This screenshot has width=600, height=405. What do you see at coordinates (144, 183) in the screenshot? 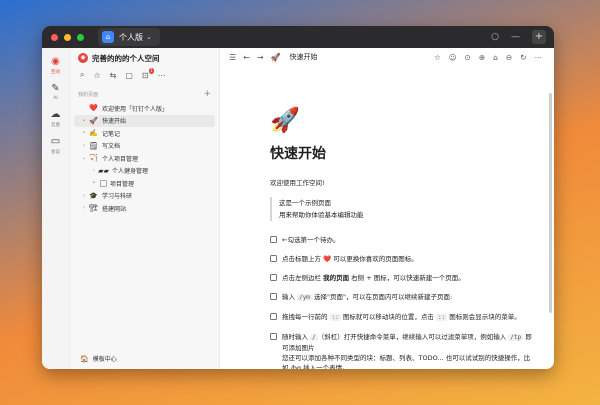
I see `sidebar-item: •项目管理` at bounding box center [144, 183].